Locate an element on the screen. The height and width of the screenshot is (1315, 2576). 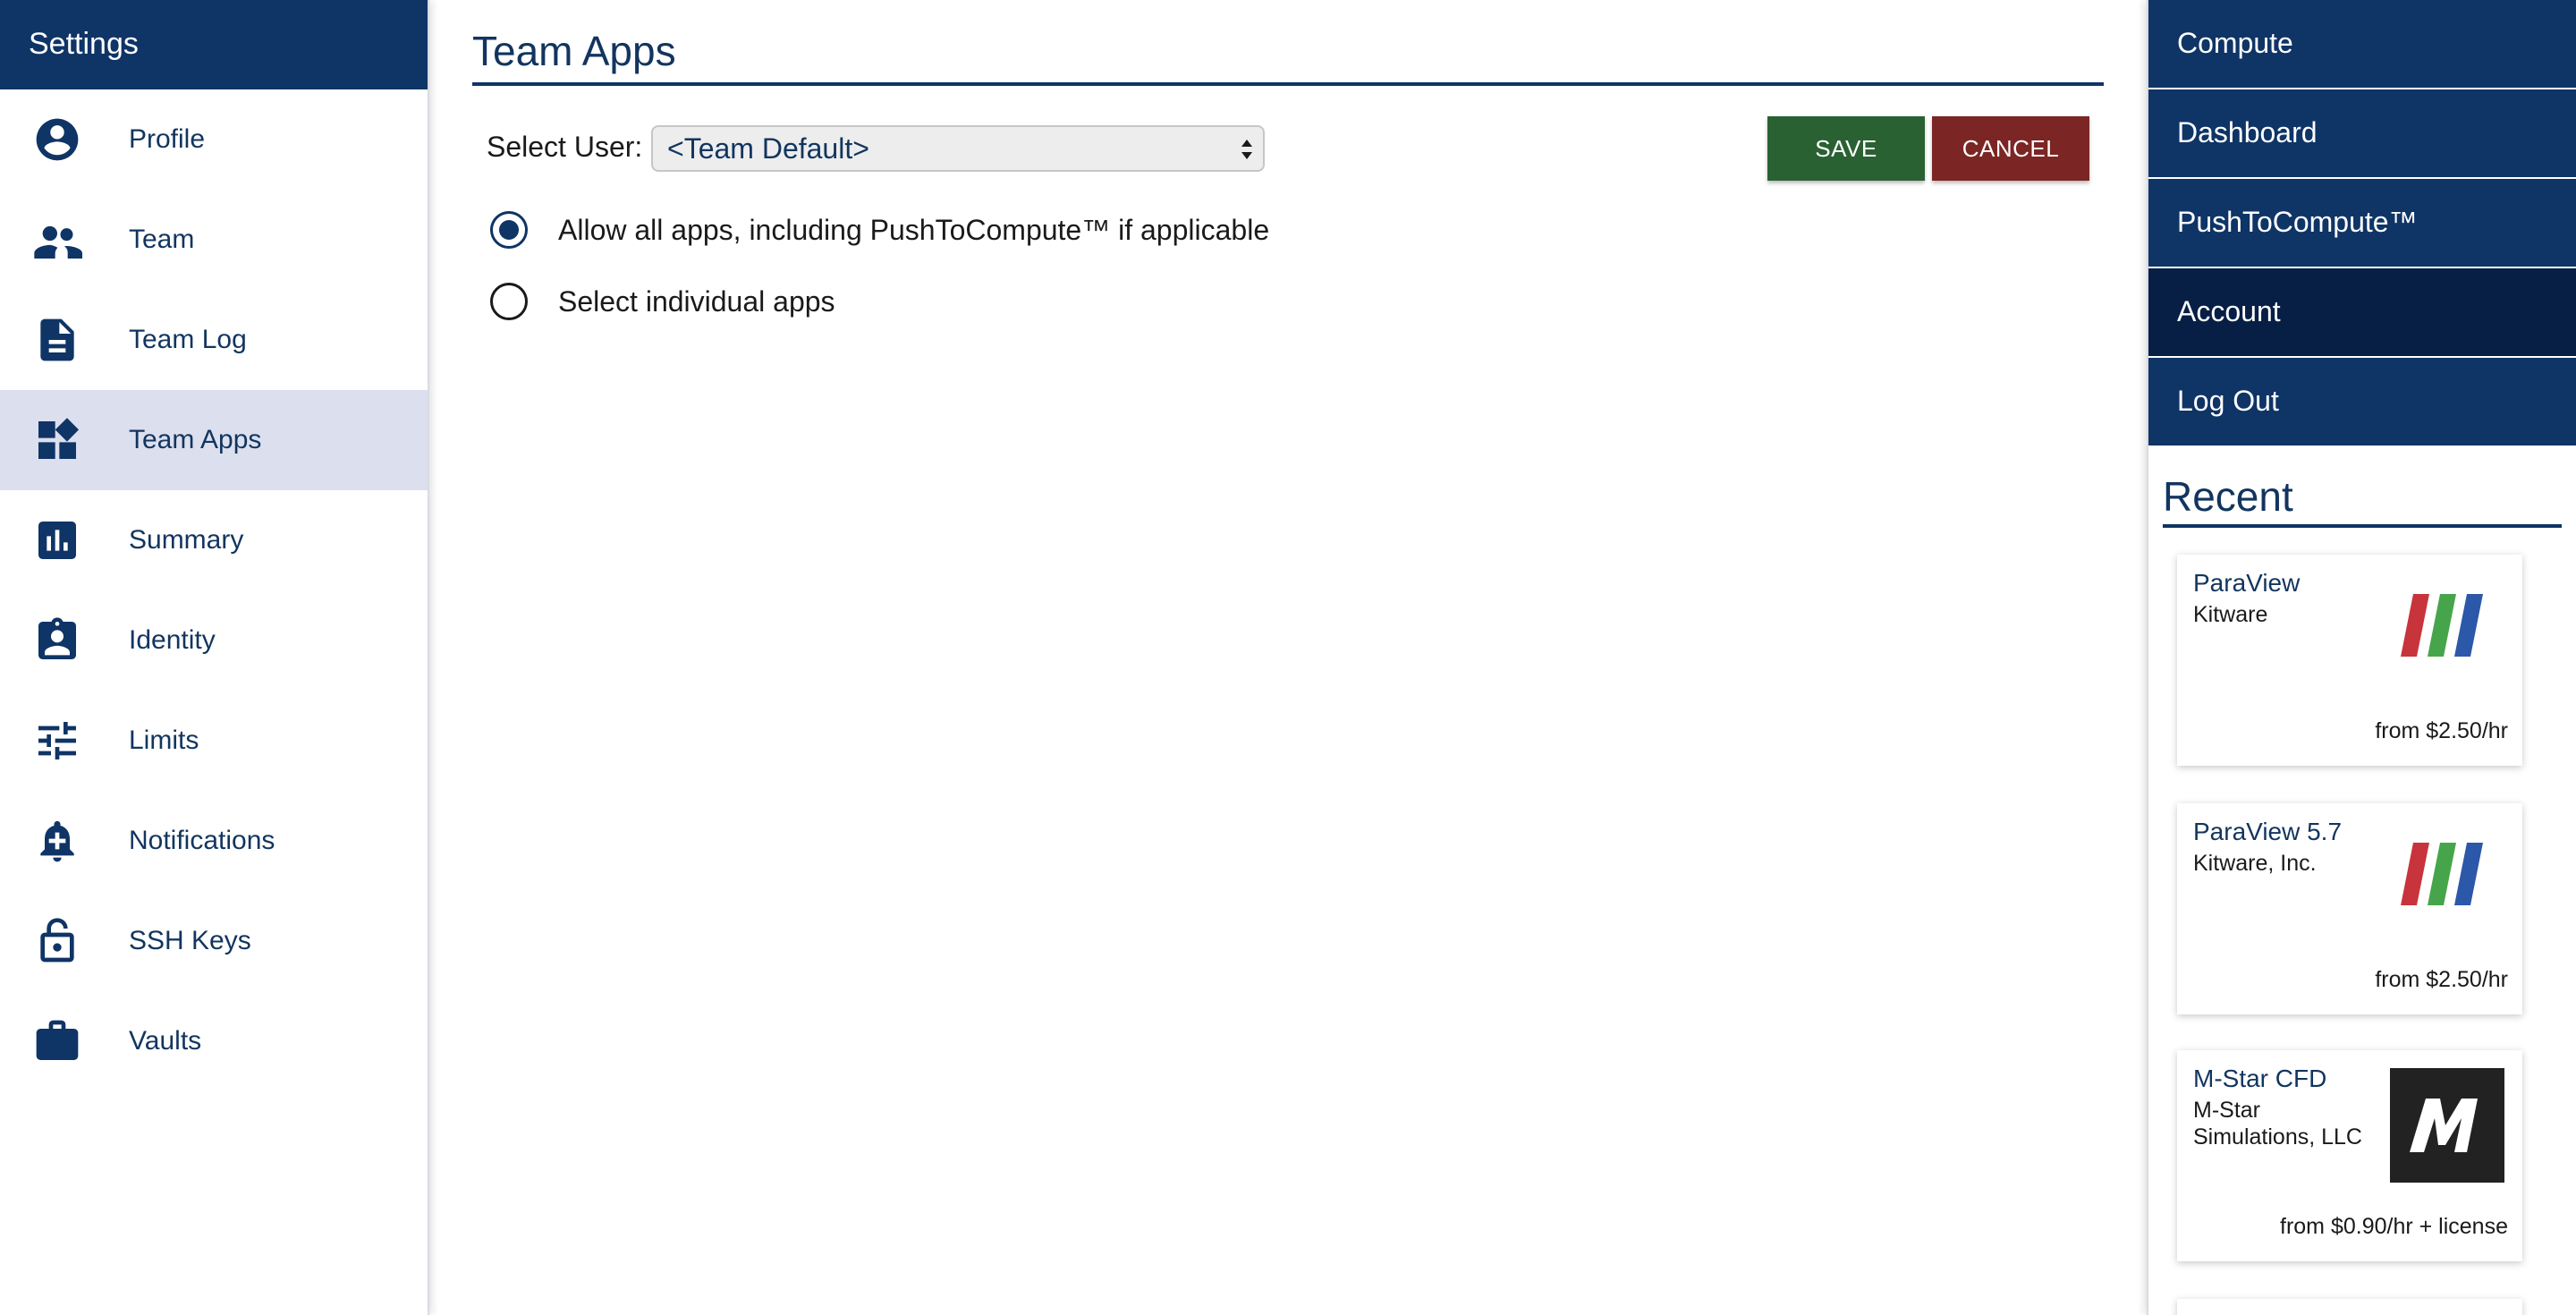
document-icon is located at coordinates (64, 340).